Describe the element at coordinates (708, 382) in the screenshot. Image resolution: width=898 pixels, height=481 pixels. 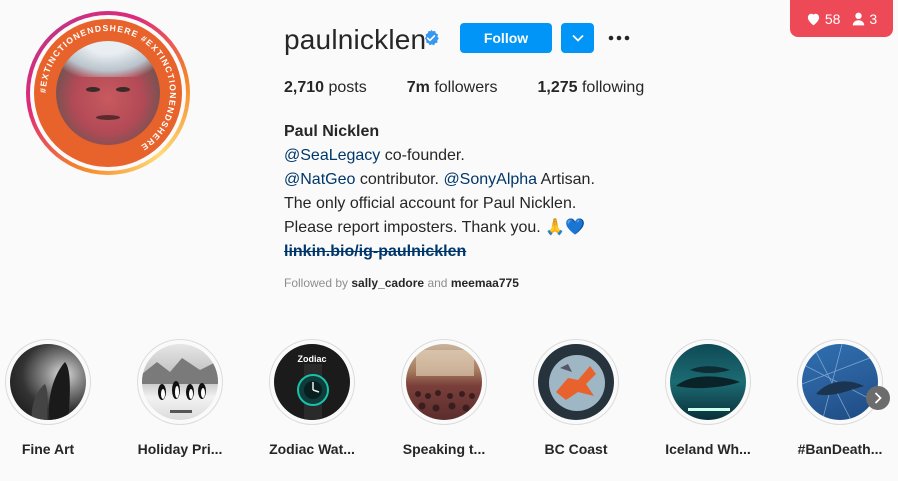
I see `whales-thumbnail` at that location.